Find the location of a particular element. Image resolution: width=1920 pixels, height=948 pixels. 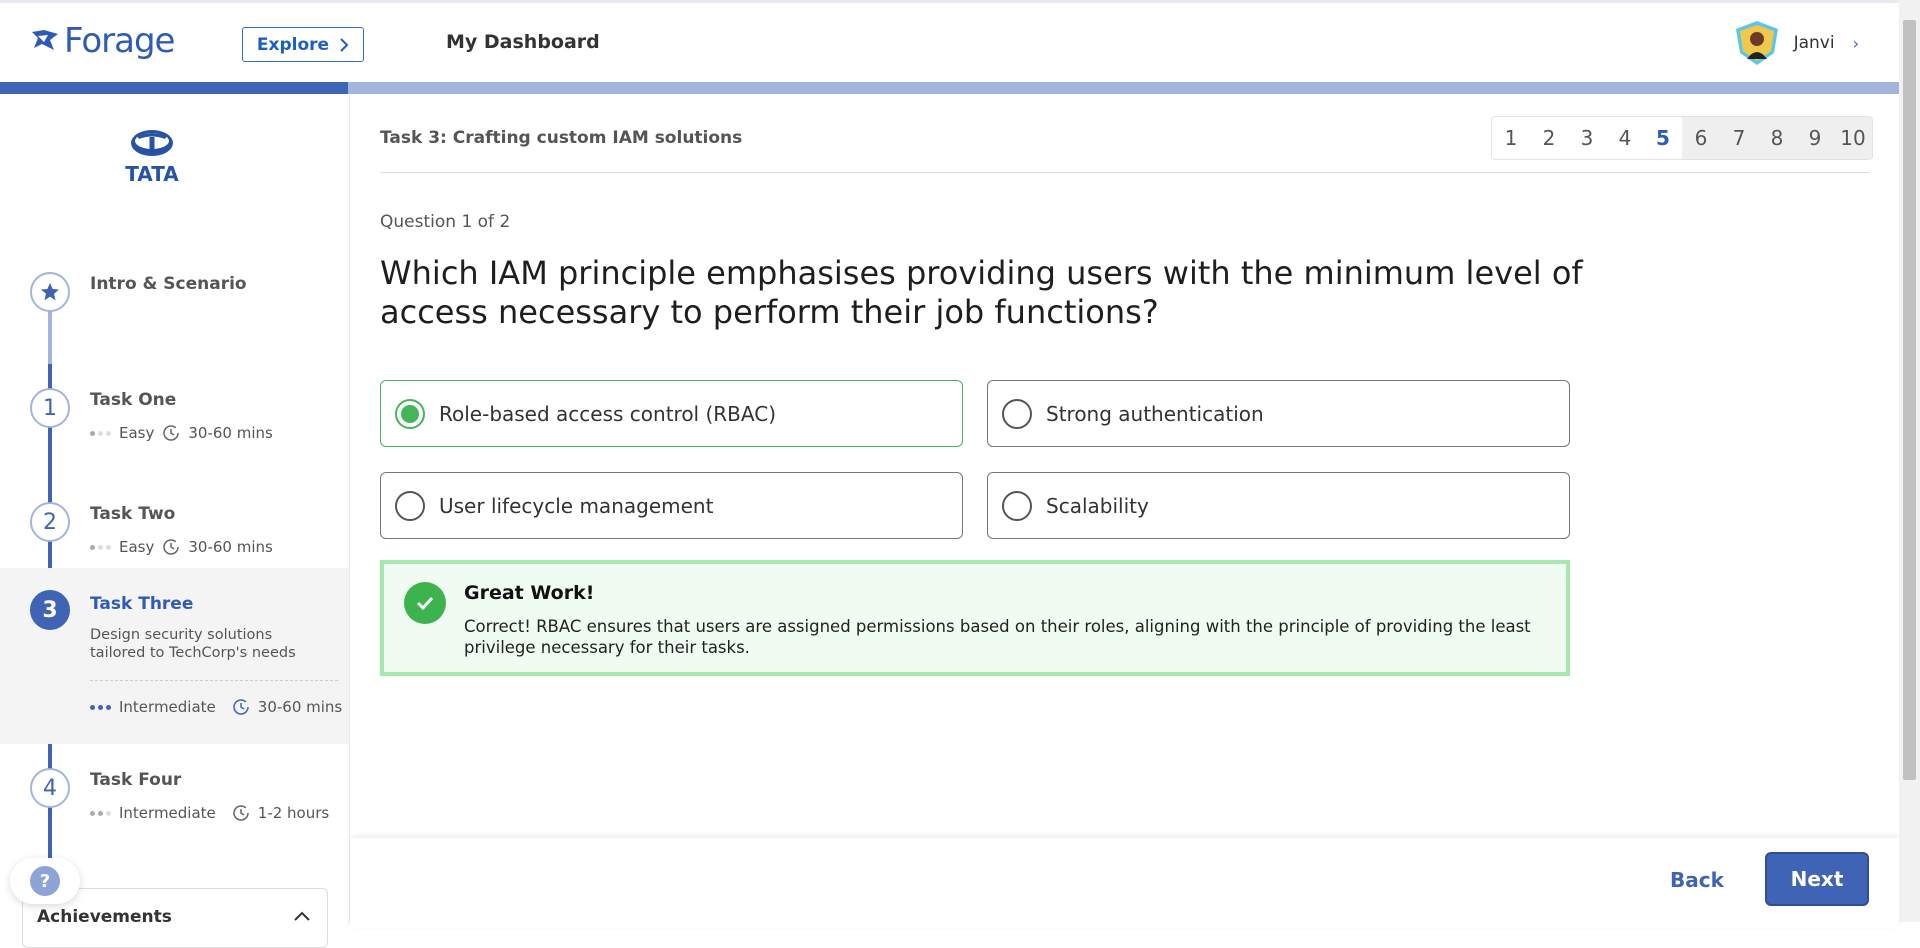

logo-text: Forage is located at coordinates (119, 41).